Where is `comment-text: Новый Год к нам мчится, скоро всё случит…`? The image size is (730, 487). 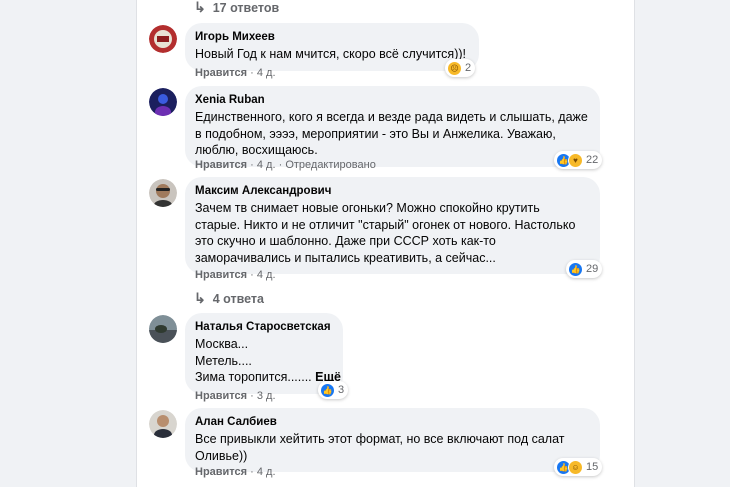 comment-text: Новый Год к нам мчится, скоро всё случит… is located at coordinates (331, 54).